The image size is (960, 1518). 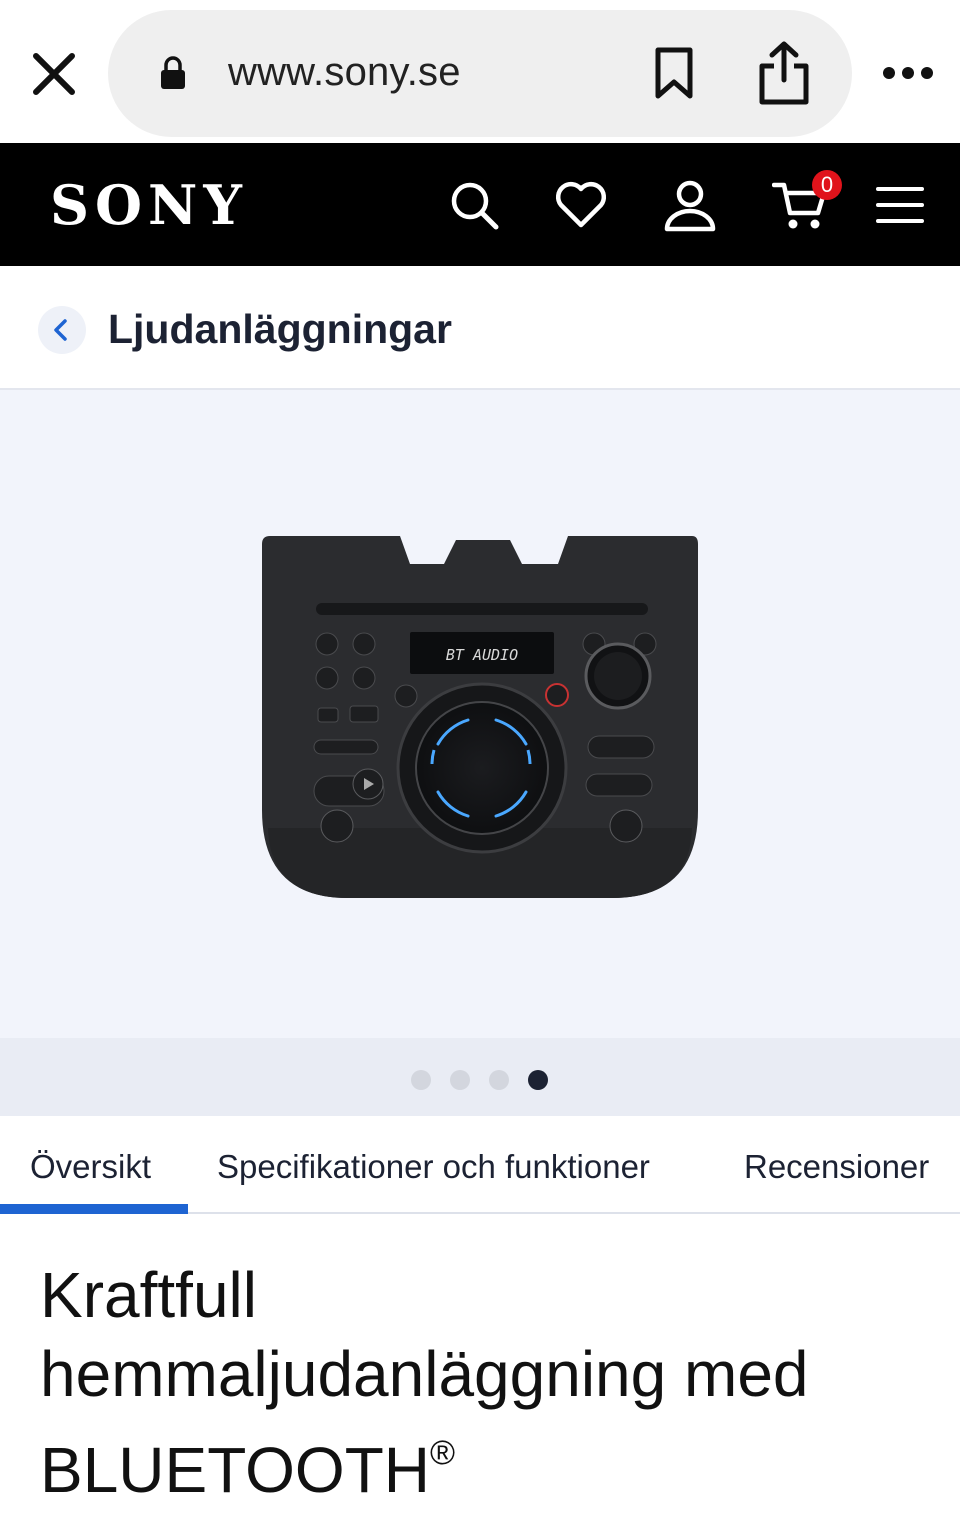 What do you see at coordinates (581, 205) in the screenshot?
I see `heart-icon` at bounding box center [581, 205].